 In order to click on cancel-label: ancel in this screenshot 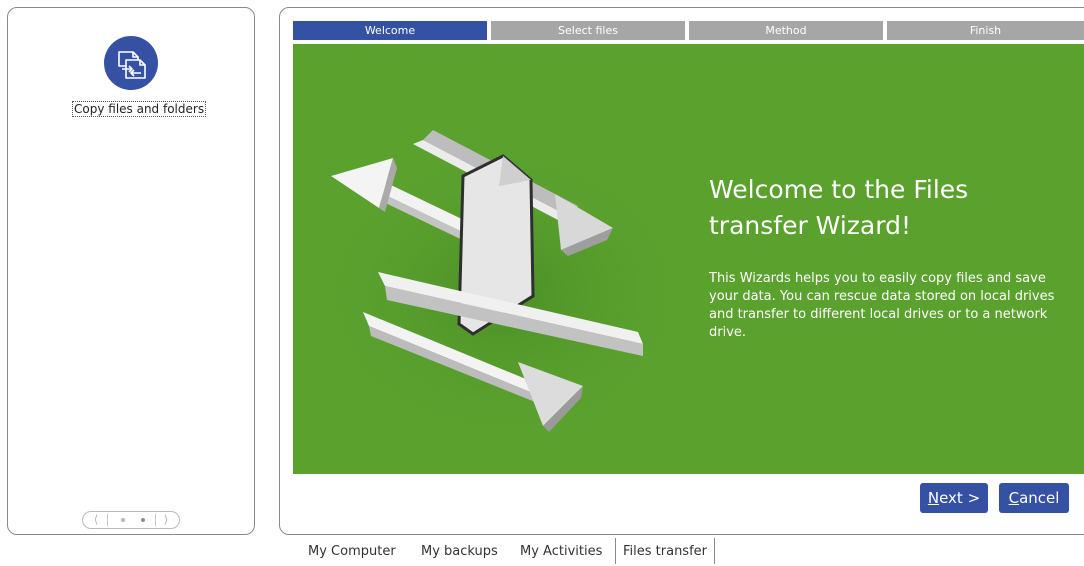, I will do `click(1039, 498)`.